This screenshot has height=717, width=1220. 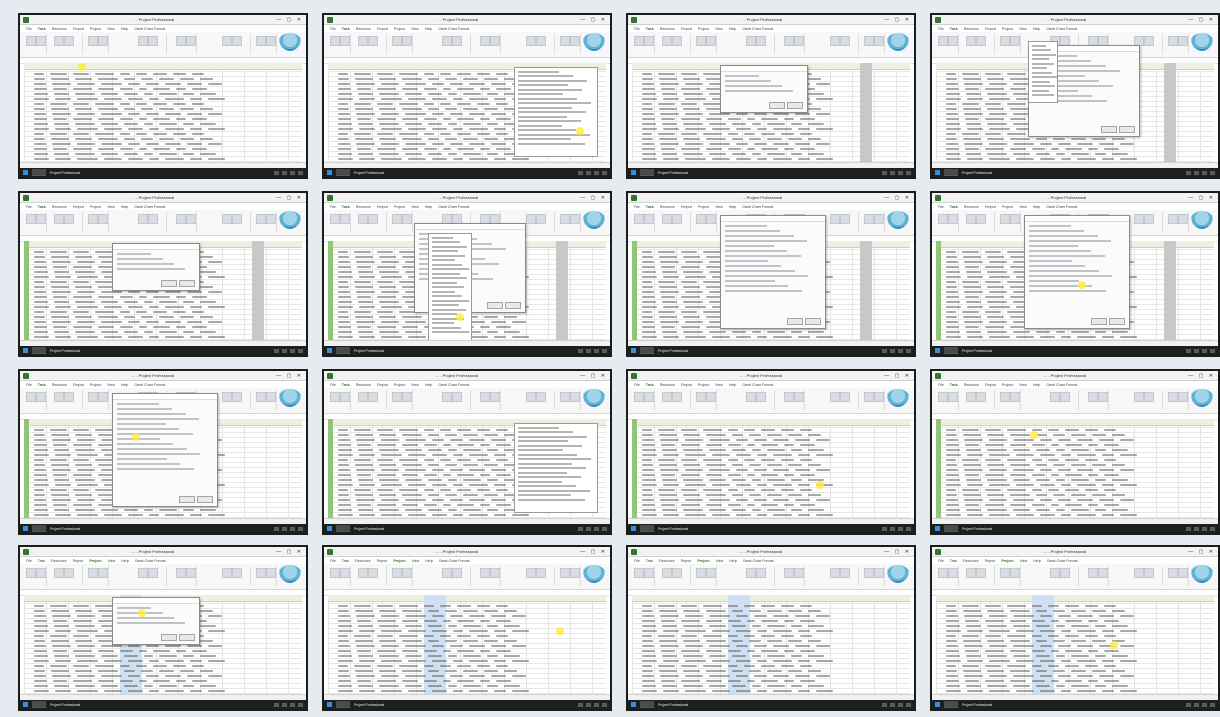 What do you see at coordinates (1075, 598) in the screenshot?
I see `column-header-row` at bounding box center [1075, 598].